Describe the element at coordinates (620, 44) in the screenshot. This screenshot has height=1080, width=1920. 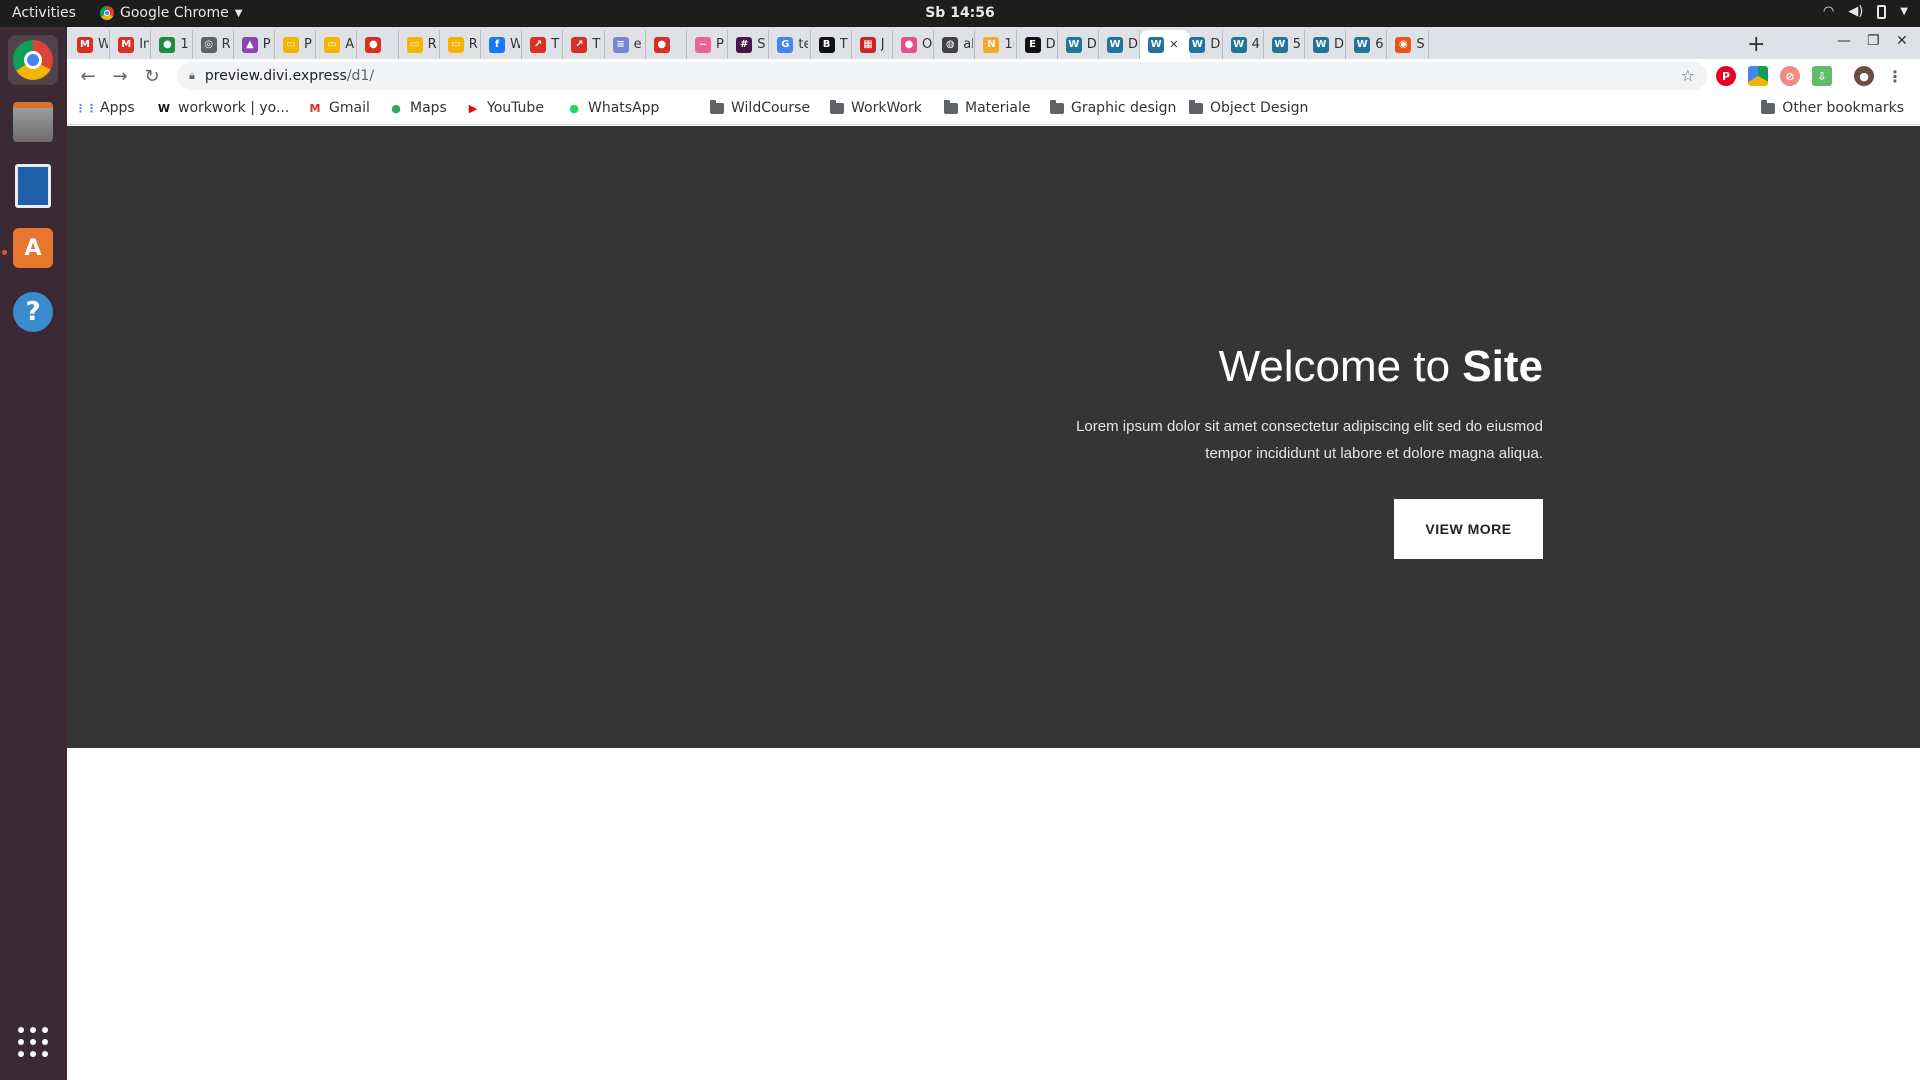
I see `doc-icon: ≡` at that location.